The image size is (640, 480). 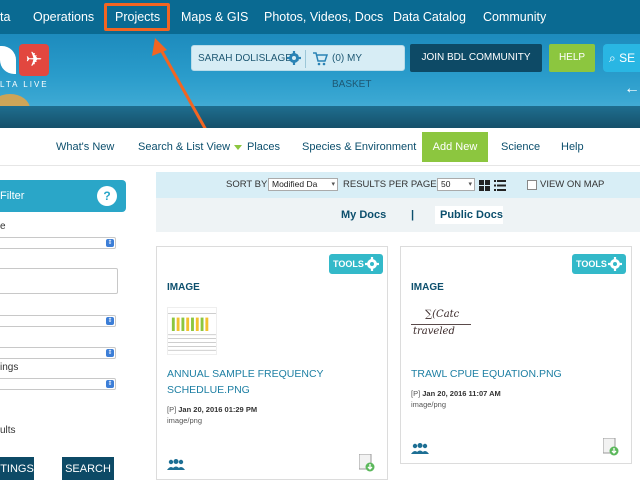 What do you see at coordinates (532, 185) in the screenshot?
I see `view-on-map-checkbox` at bounding box center [532, 185].